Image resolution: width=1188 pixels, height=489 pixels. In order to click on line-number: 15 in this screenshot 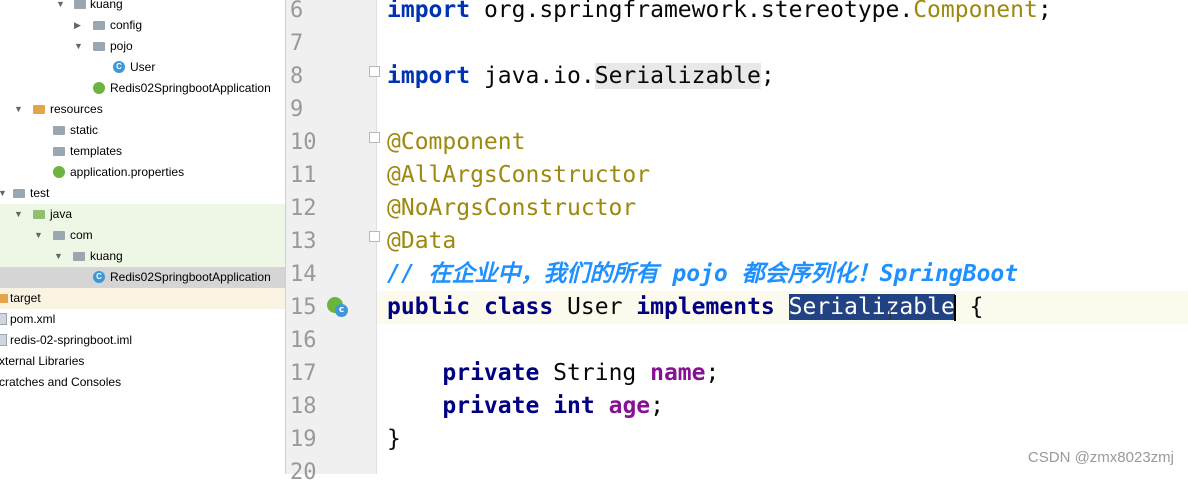, I will do `click(303, 307)`.